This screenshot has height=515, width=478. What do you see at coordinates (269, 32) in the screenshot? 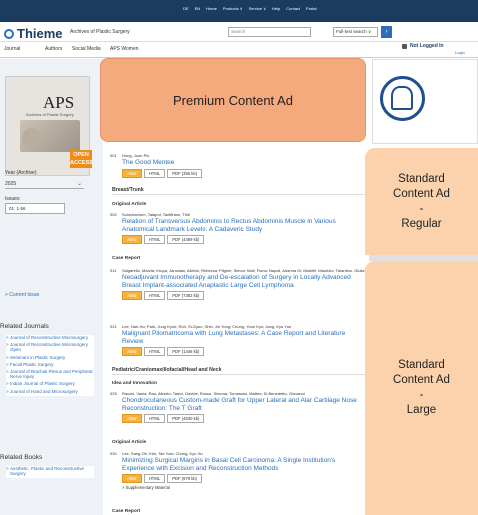
I see `search-input: Search` at bounding box center [269, 32].